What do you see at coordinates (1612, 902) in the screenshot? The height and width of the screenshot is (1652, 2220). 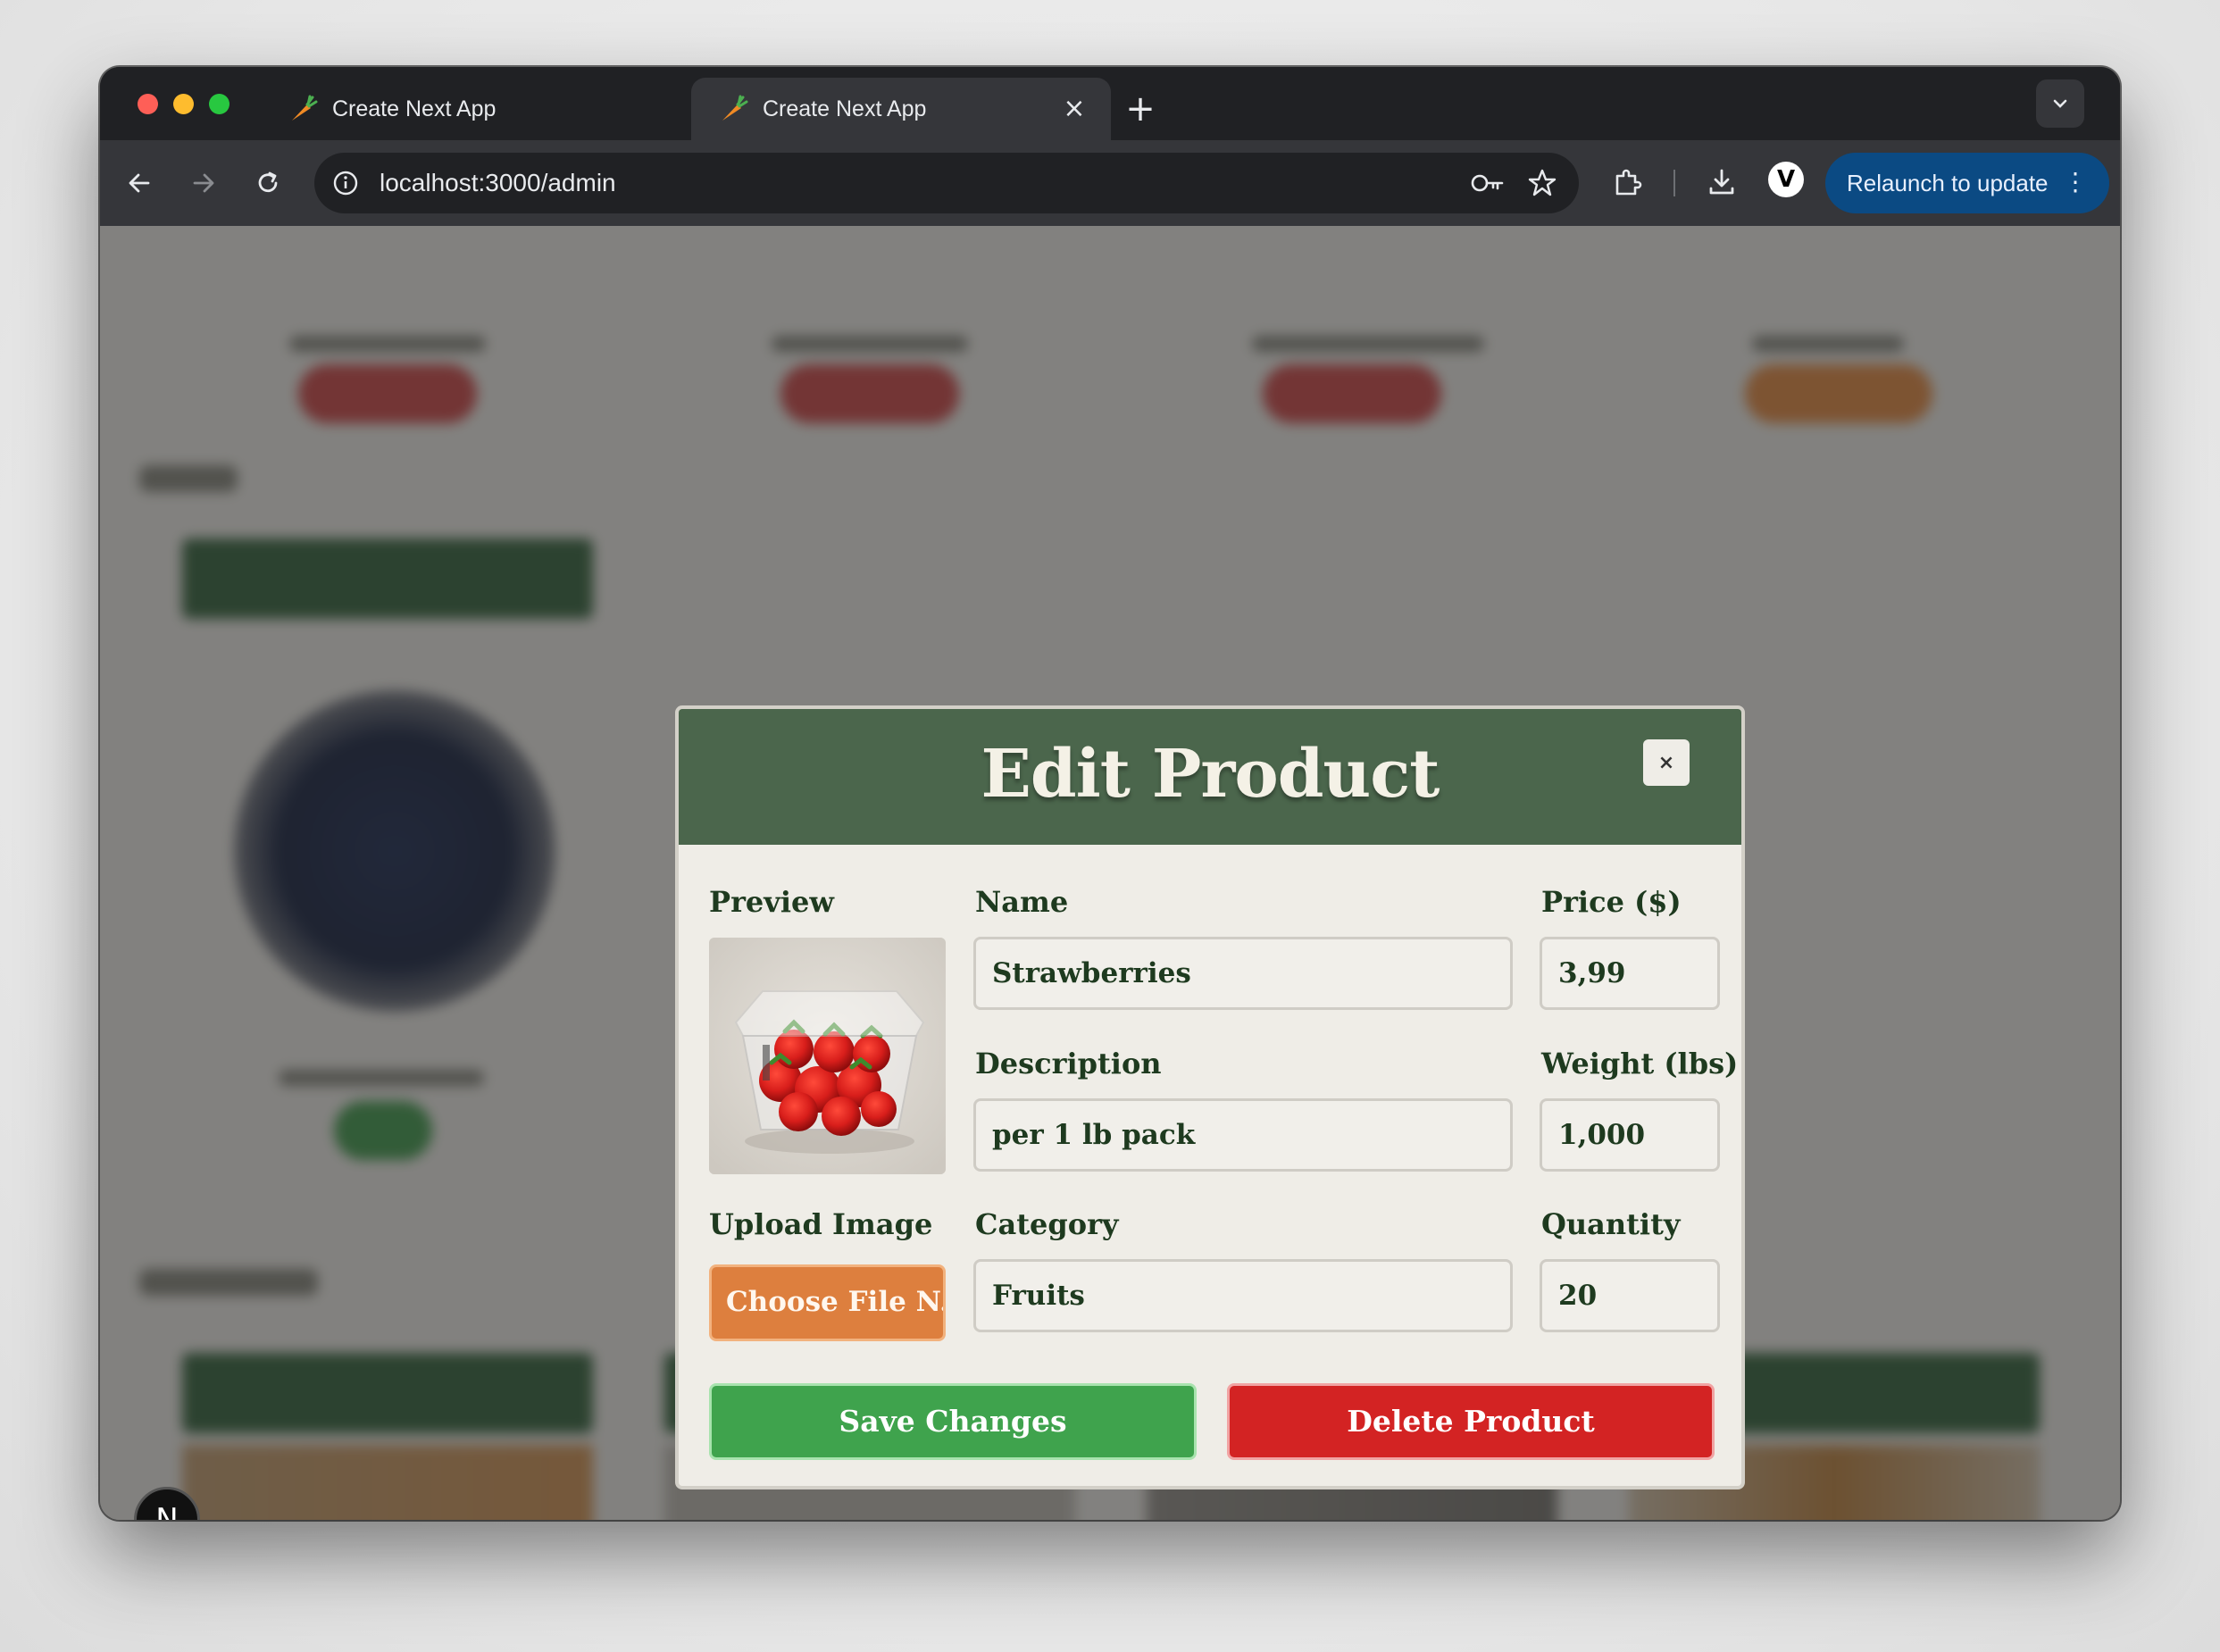 I see `price-label: Price ($)` at bounding box center [1612, 902].